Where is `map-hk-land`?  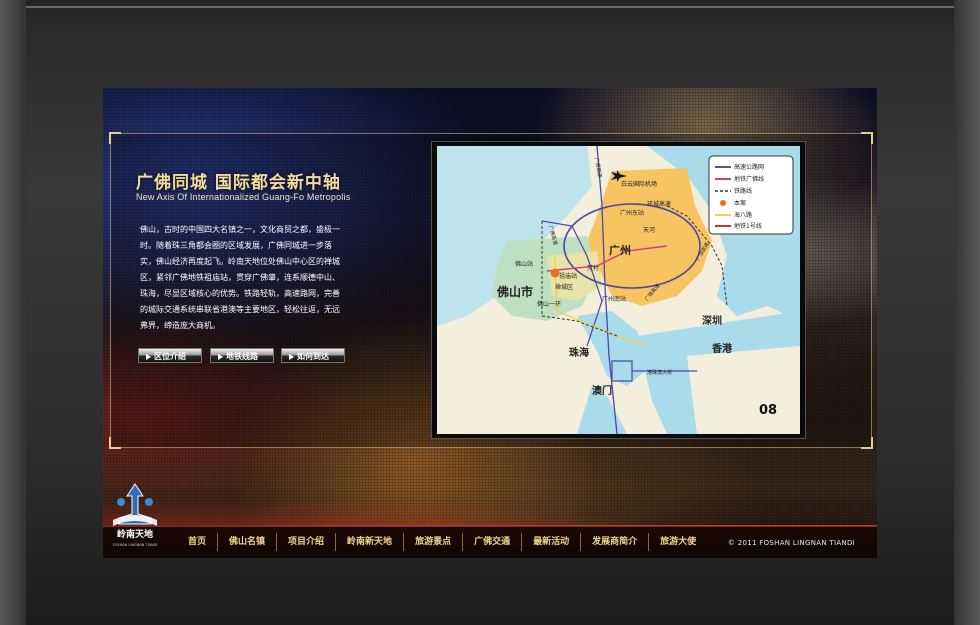 map-hk-land is located at coordinates (743, 390).